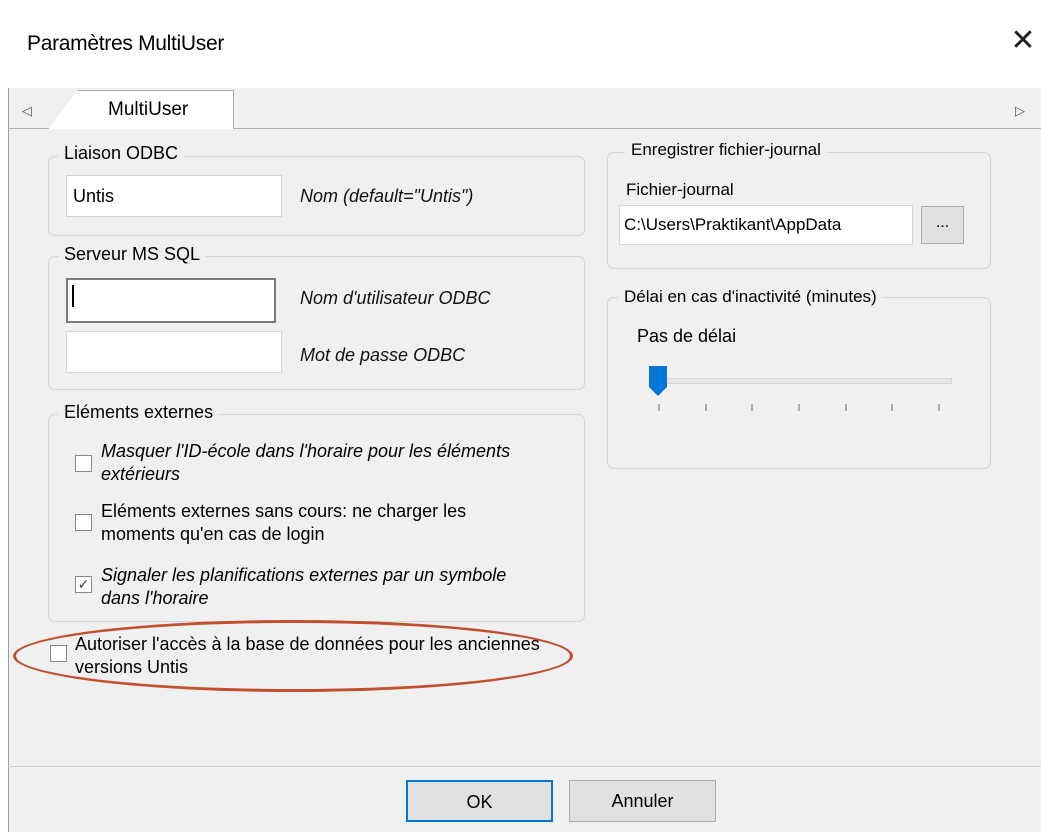  Describe the element at coordinates (293, 656) in the screenshot. I see `highlight-oval` at that location.